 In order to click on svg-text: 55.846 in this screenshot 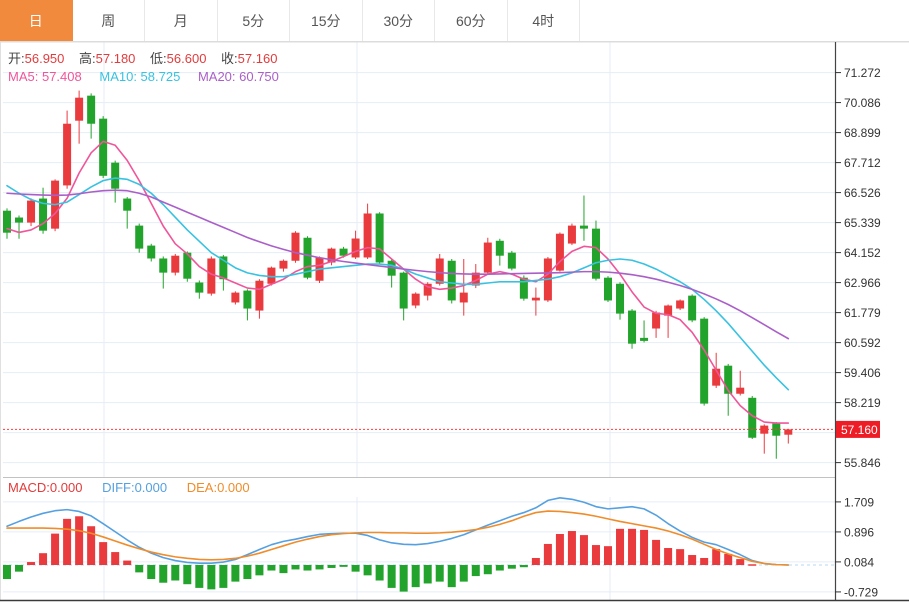, I will do `click(862, 463)`.